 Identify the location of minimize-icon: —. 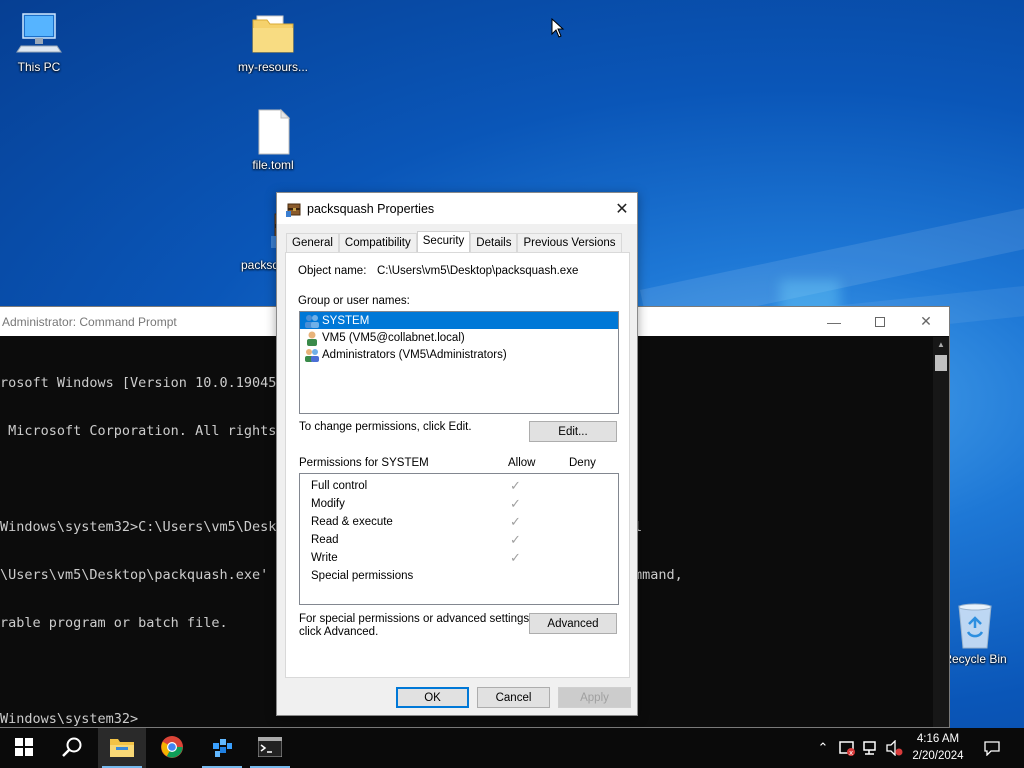
(834, 321).